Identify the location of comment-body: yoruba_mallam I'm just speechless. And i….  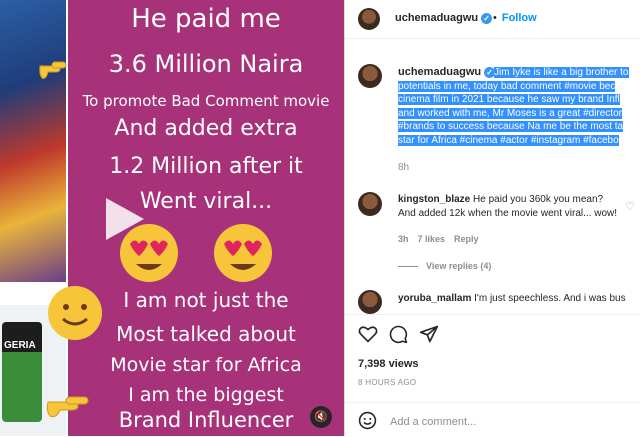
(519, 299).